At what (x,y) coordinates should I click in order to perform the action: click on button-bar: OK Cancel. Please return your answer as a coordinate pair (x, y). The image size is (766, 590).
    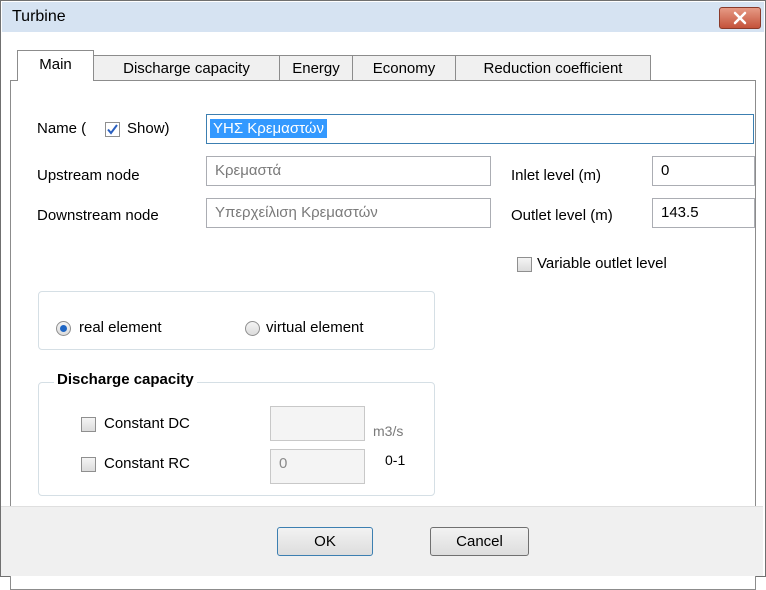
    Looking at the image, I should click on (382, 541).